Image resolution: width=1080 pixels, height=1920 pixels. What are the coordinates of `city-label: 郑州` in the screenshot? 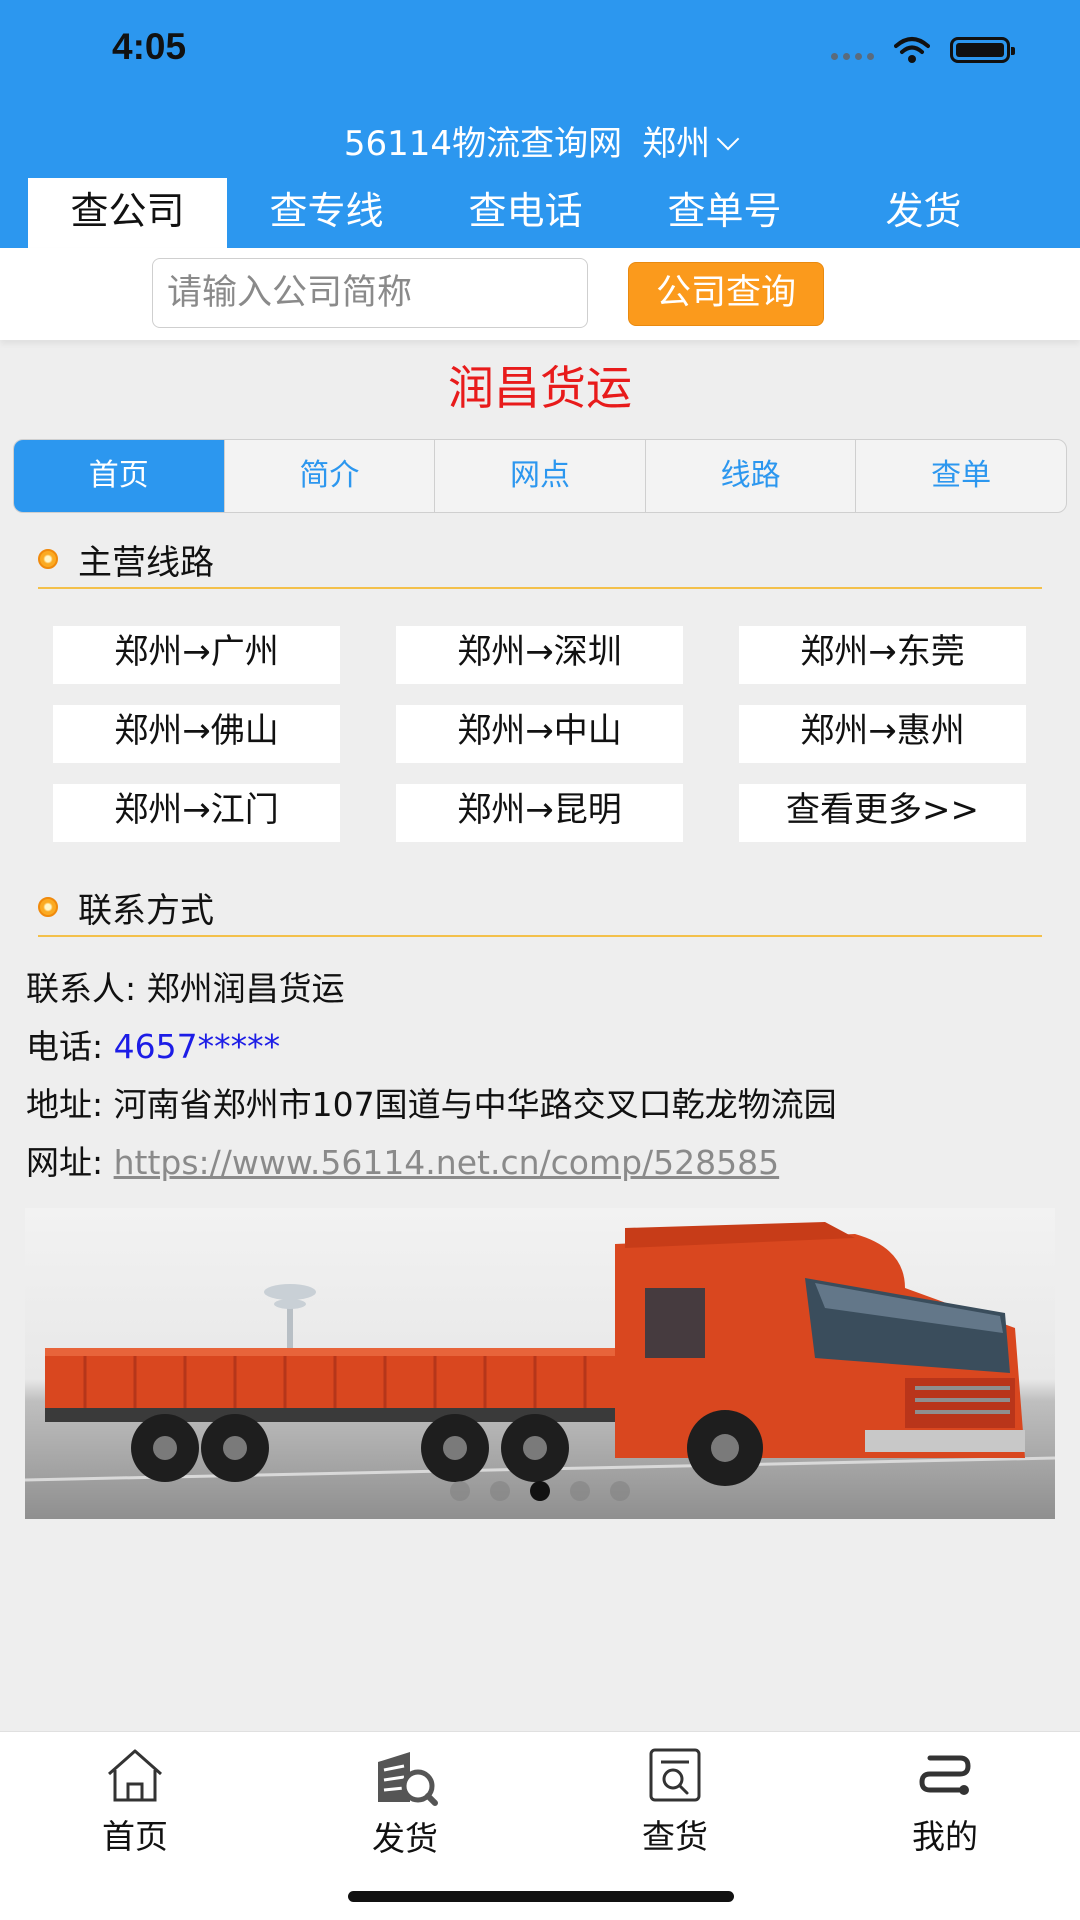 It's located at (676, 144).